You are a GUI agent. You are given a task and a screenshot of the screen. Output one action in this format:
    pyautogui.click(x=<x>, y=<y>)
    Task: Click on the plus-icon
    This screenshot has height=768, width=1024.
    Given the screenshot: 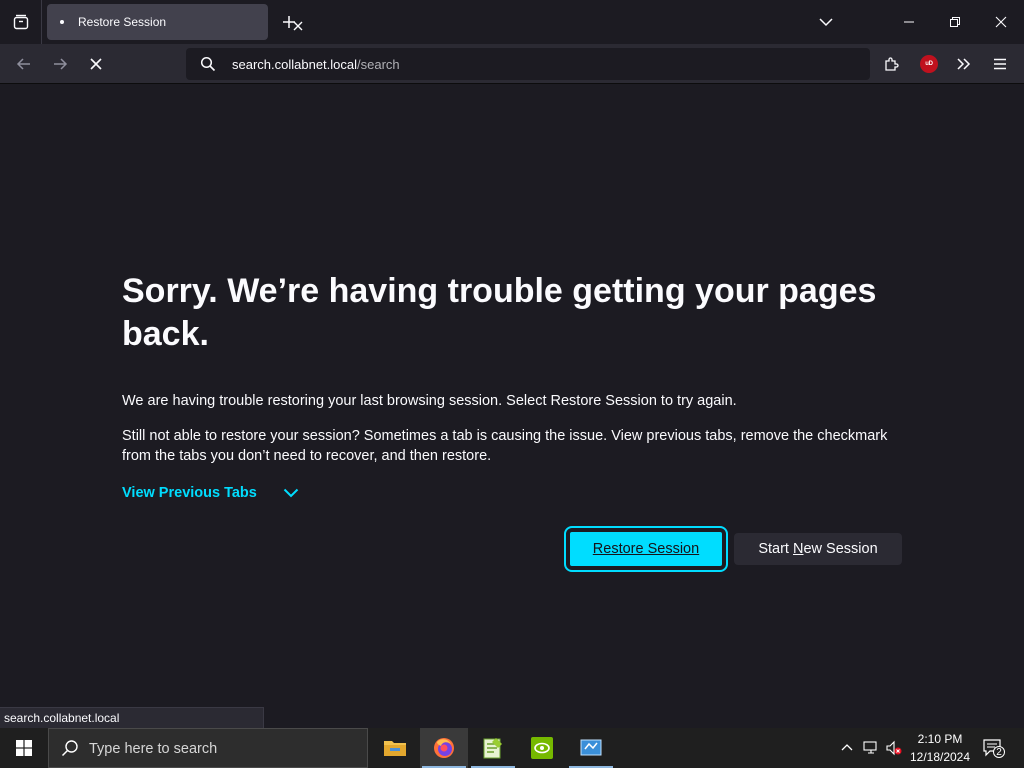 What is the action you would take?
    pyautogui.click(x=289, y=22)
    